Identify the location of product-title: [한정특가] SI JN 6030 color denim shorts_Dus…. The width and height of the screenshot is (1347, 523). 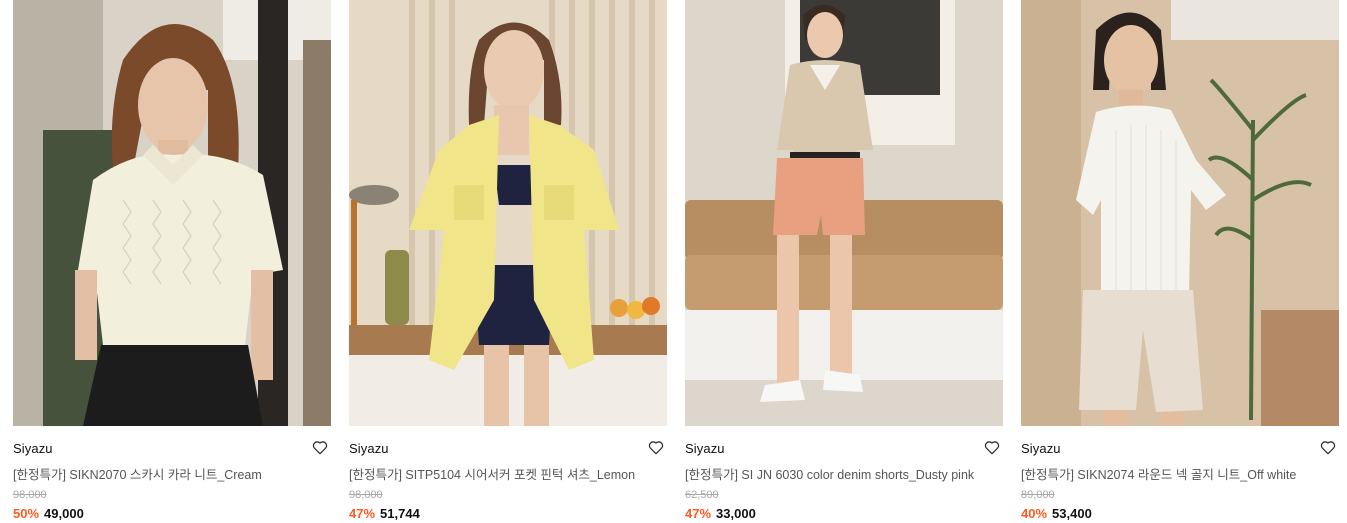
(829, 473).